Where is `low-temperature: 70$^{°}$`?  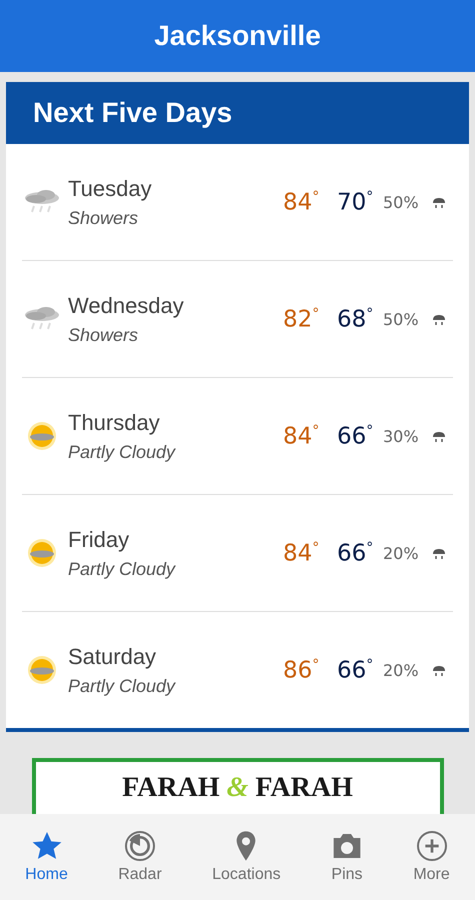
low-temperature: 70$^{°}$ is located at coordinates (355, 202).